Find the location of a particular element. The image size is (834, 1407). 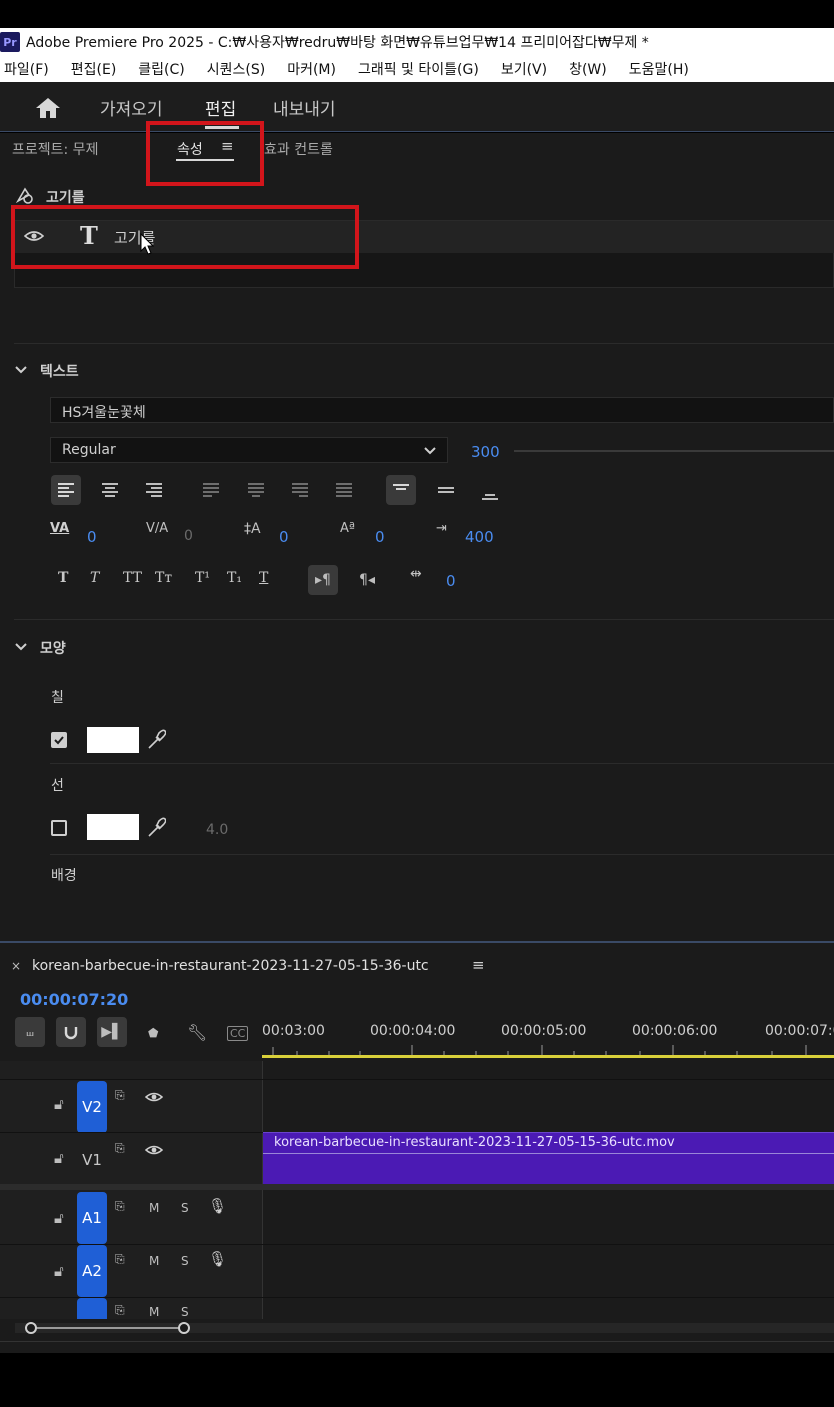

stroke-color-swatch is located at coordinates (113, 827).